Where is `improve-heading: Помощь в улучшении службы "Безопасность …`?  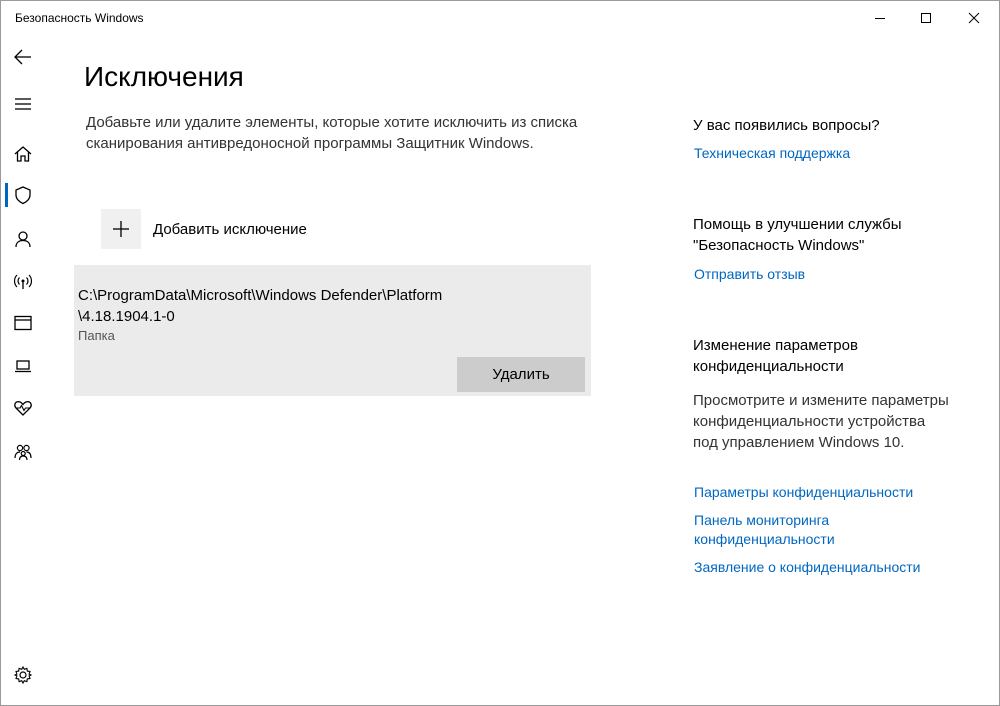 improve-heading: Помощь в улучшении службы "Безопасность … is located at coordinates (797, 235).